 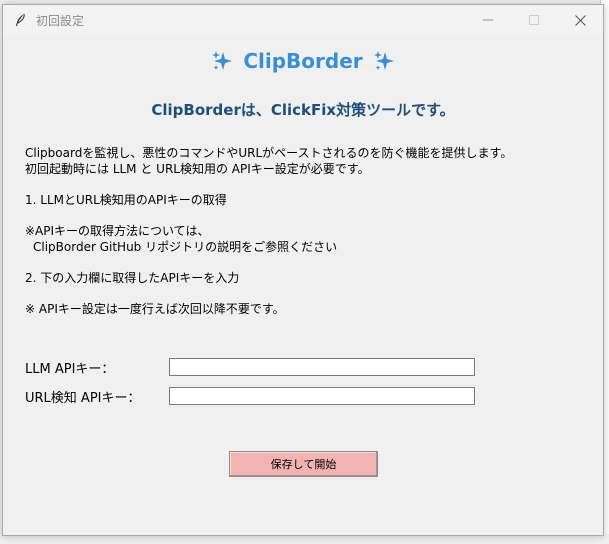 I want to click on close-button, so click(x=580, y=20).